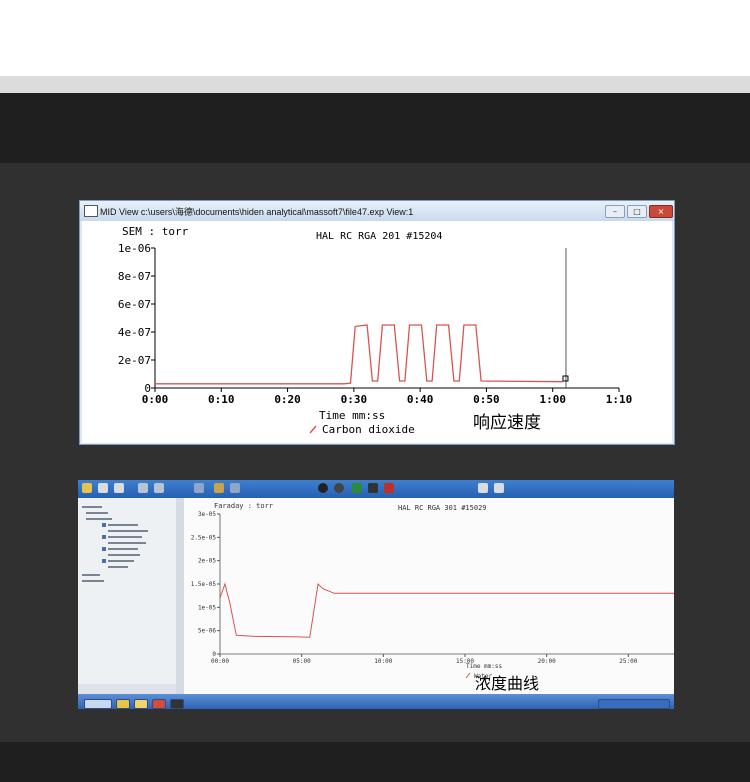  What do you see at coordinates (180, 596) in the screenshot?
I see `panel-scrollbar` at bounding box center [180, 596].